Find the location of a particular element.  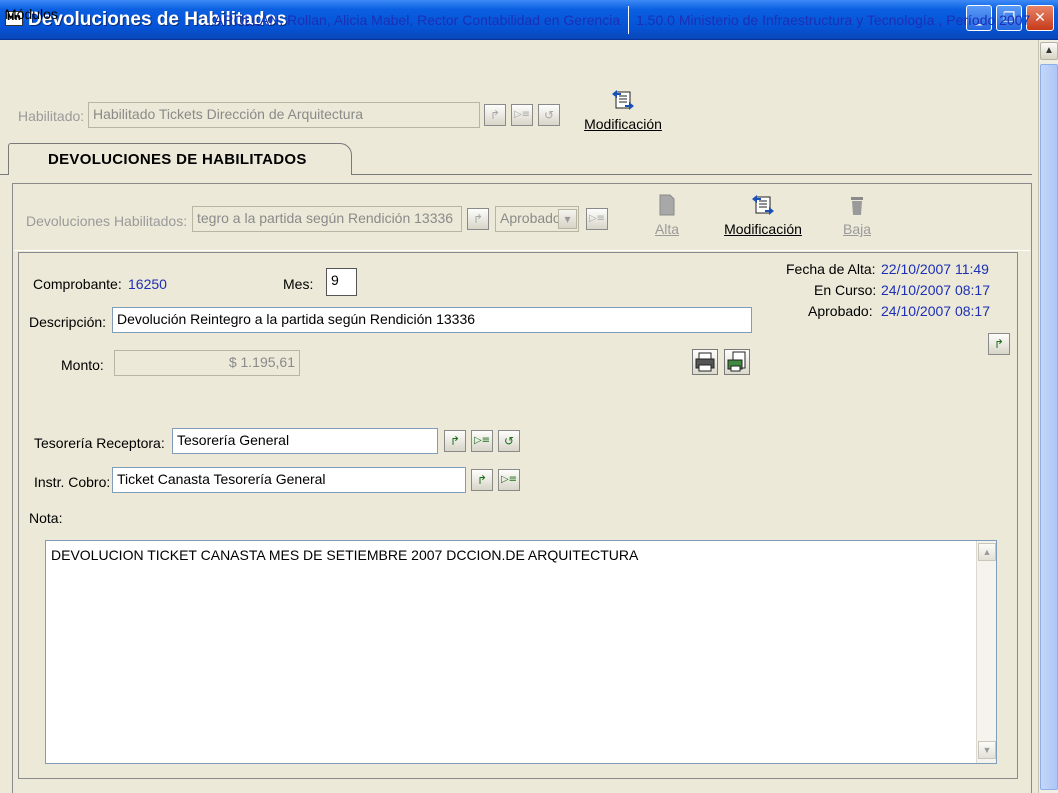

instr-cobro-list-button: ▷≡ is located at coordinates (509, 480).